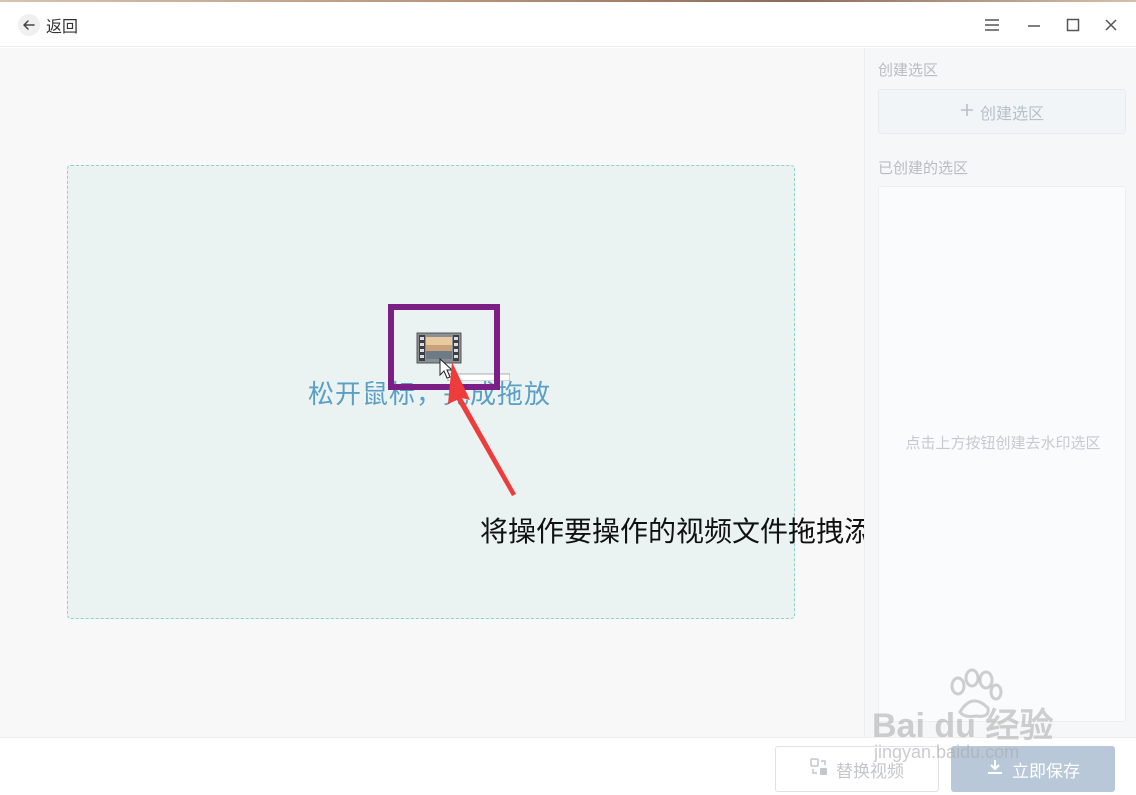 This screenshot has width=1136, height=795. Describe the element at coordinates (29, 25) in the screenshot. I see `back-arrow-icon` at that location.